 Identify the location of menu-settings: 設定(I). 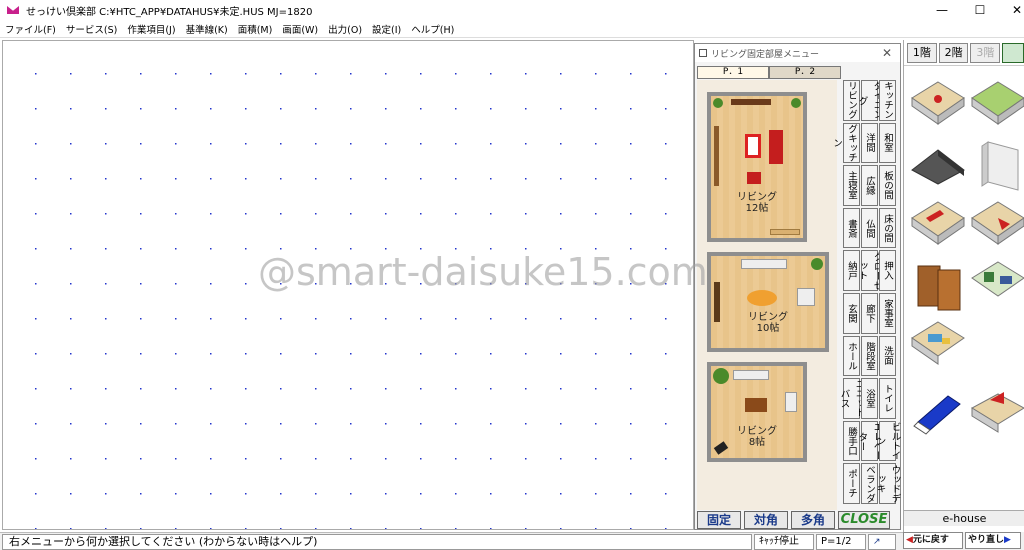
(386, 29).